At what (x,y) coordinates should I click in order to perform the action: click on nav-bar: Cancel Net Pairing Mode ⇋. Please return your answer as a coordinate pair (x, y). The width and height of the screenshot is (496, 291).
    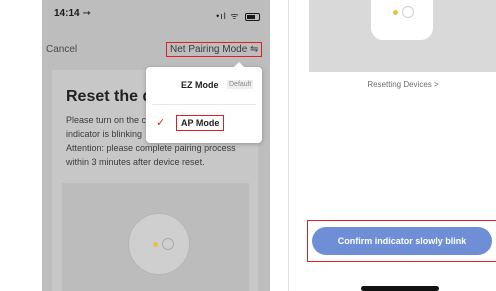
    Looking at the image, I should click on (156, 50).